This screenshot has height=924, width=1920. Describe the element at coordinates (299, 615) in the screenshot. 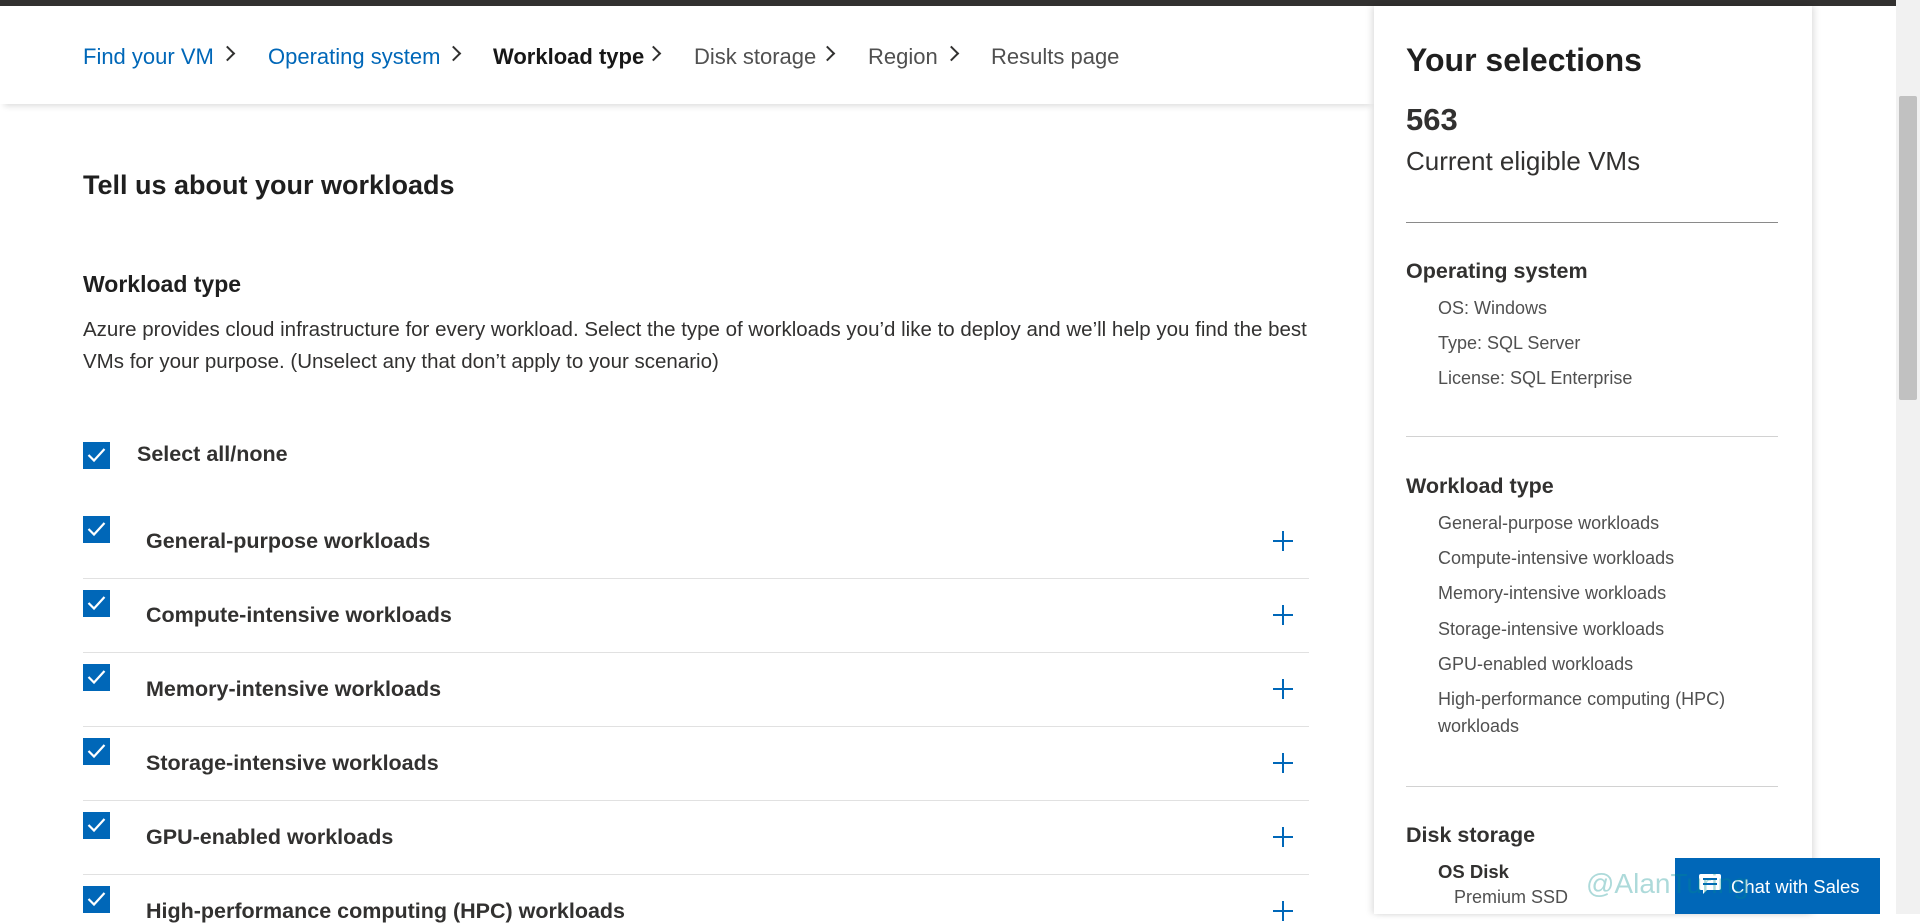

I see `workload-label: Compute-intensive workloads` at that location.